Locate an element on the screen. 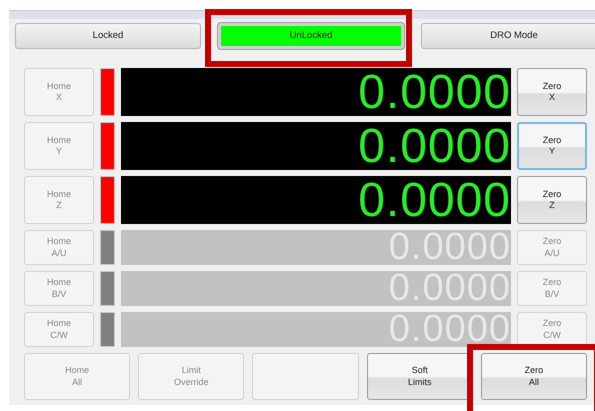 The image size is (595, 411). home-button: Home X is located at coordinates (59, 92).